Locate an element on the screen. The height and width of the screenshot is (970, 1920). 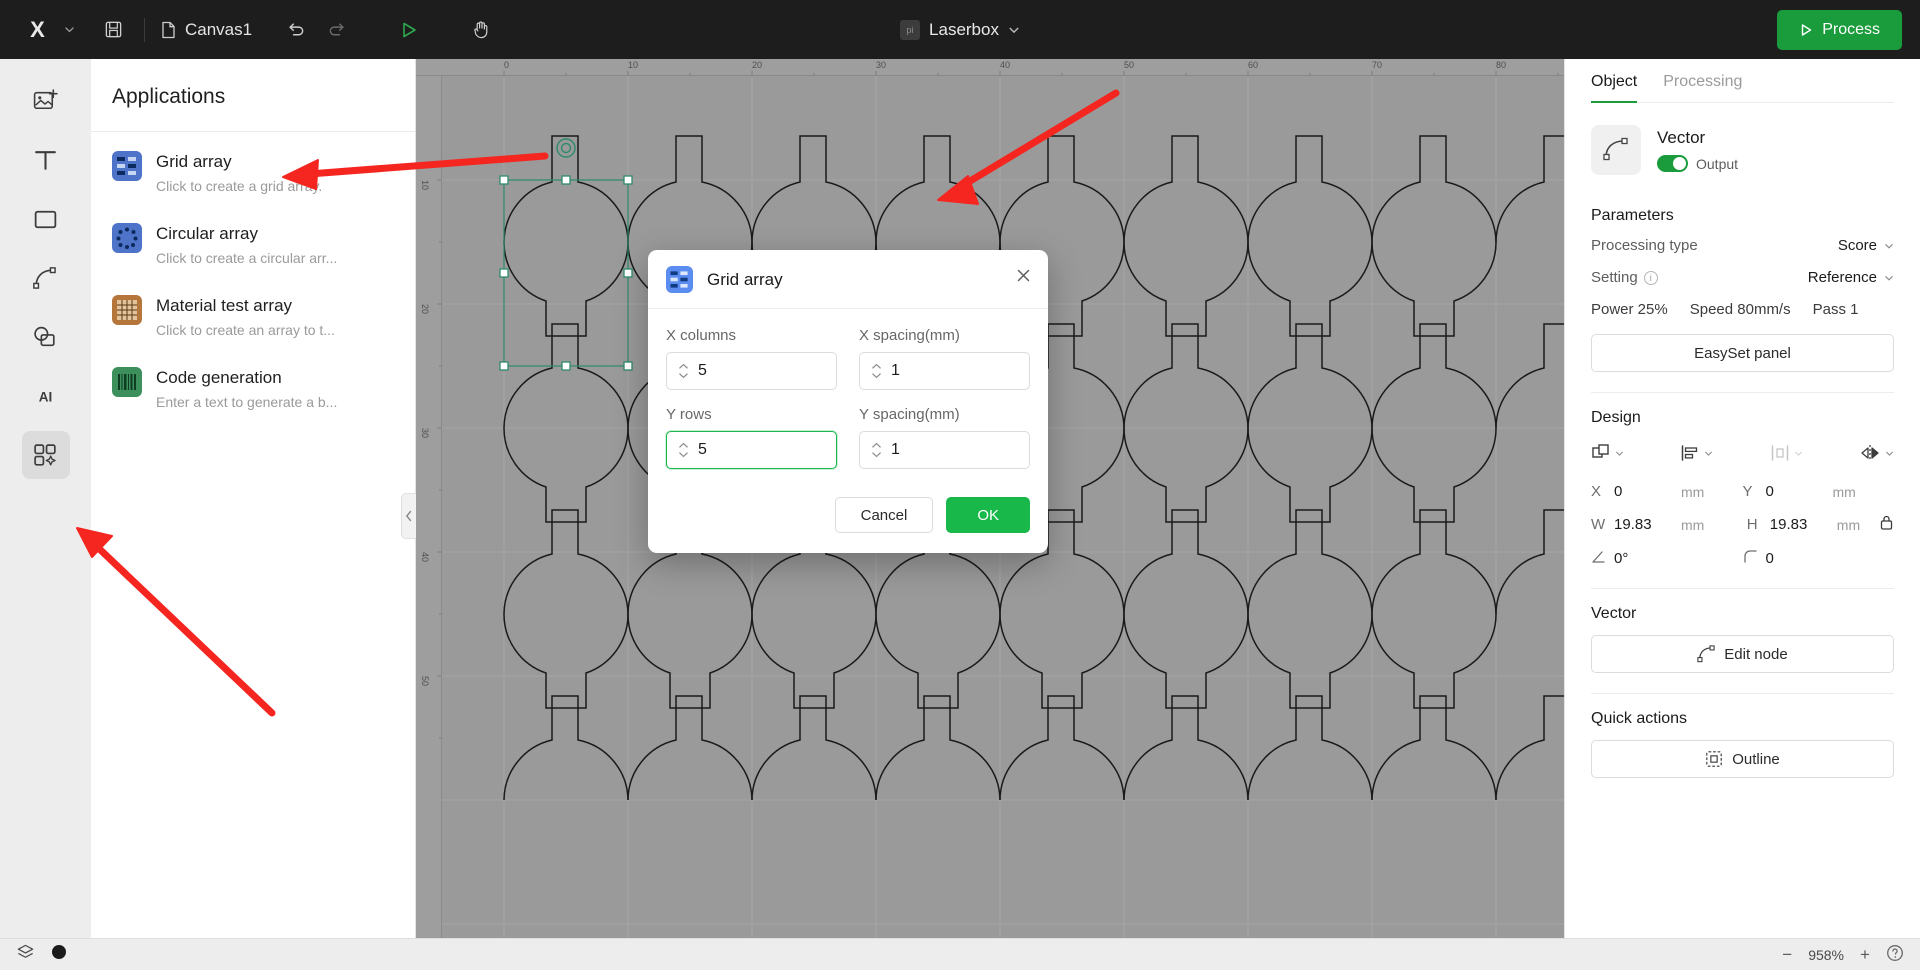
vector-node-icon is located at coordinates (1616, 150).